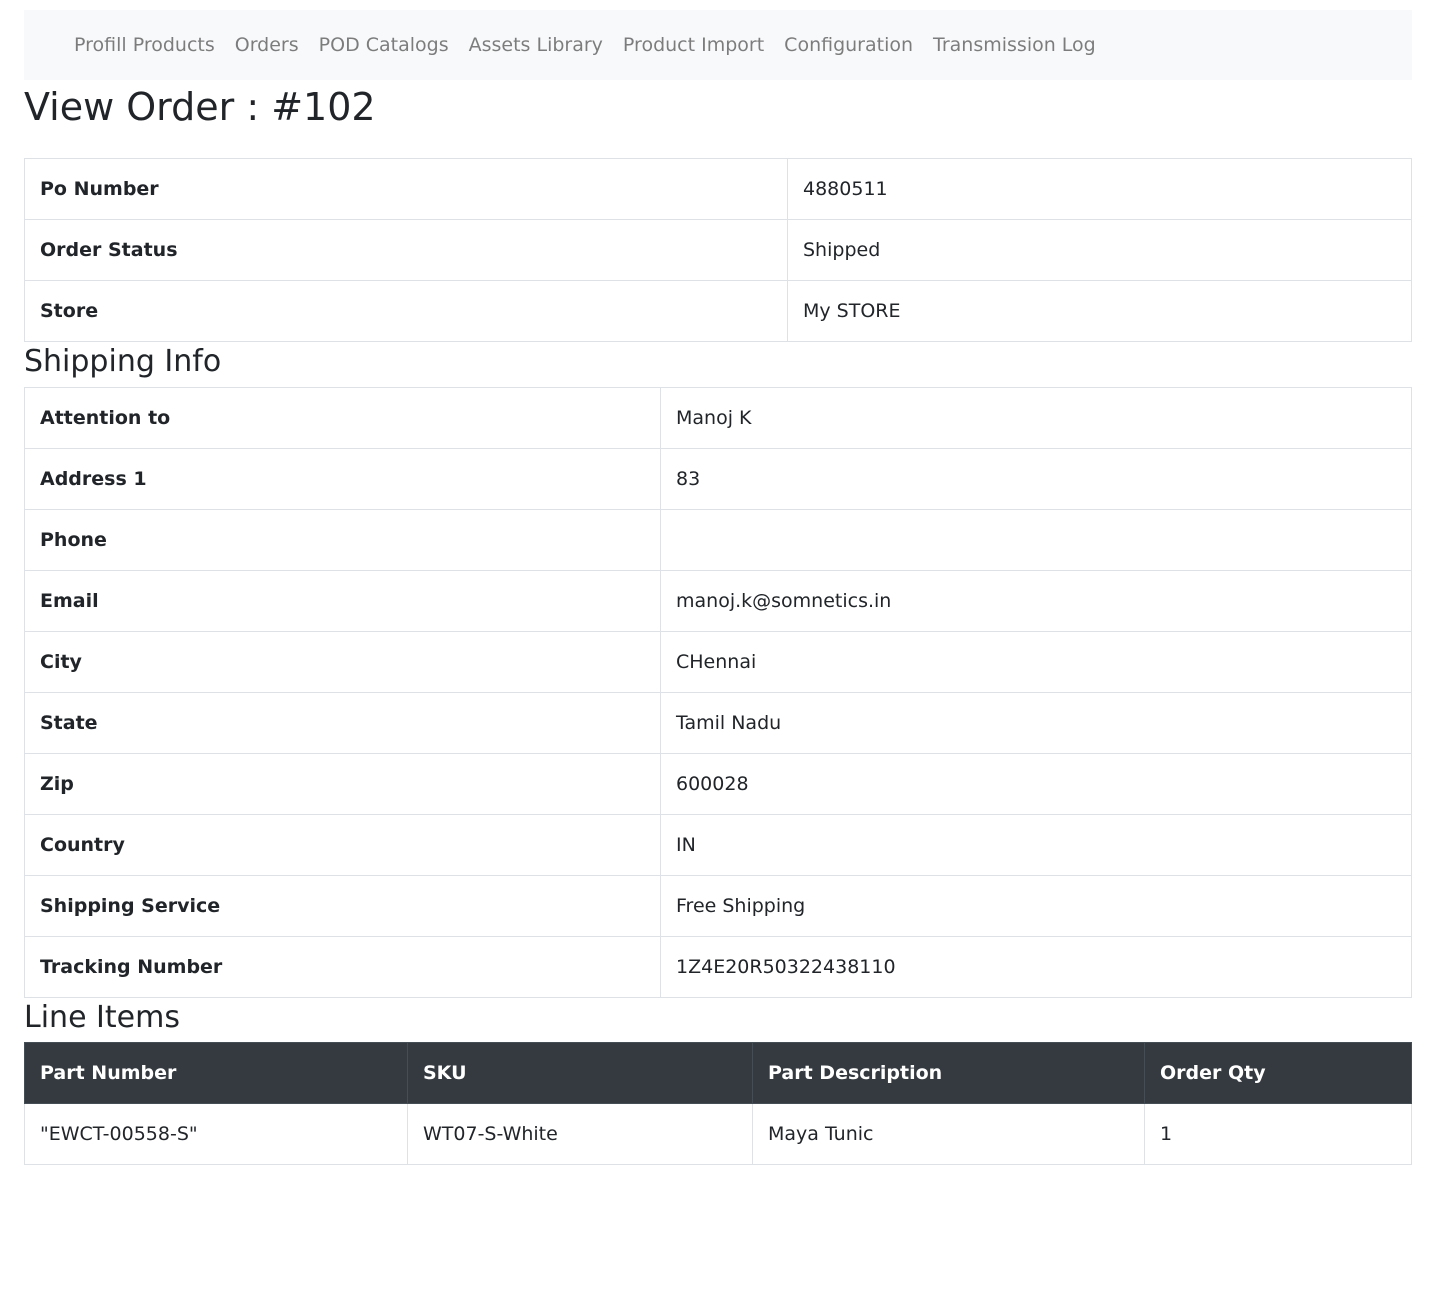 Image resolution: width=1445 pixels, height=1301 pixels. Describe the element at coordinates (342, 601) in the screenshot. I see `email-label: Email` at that location.